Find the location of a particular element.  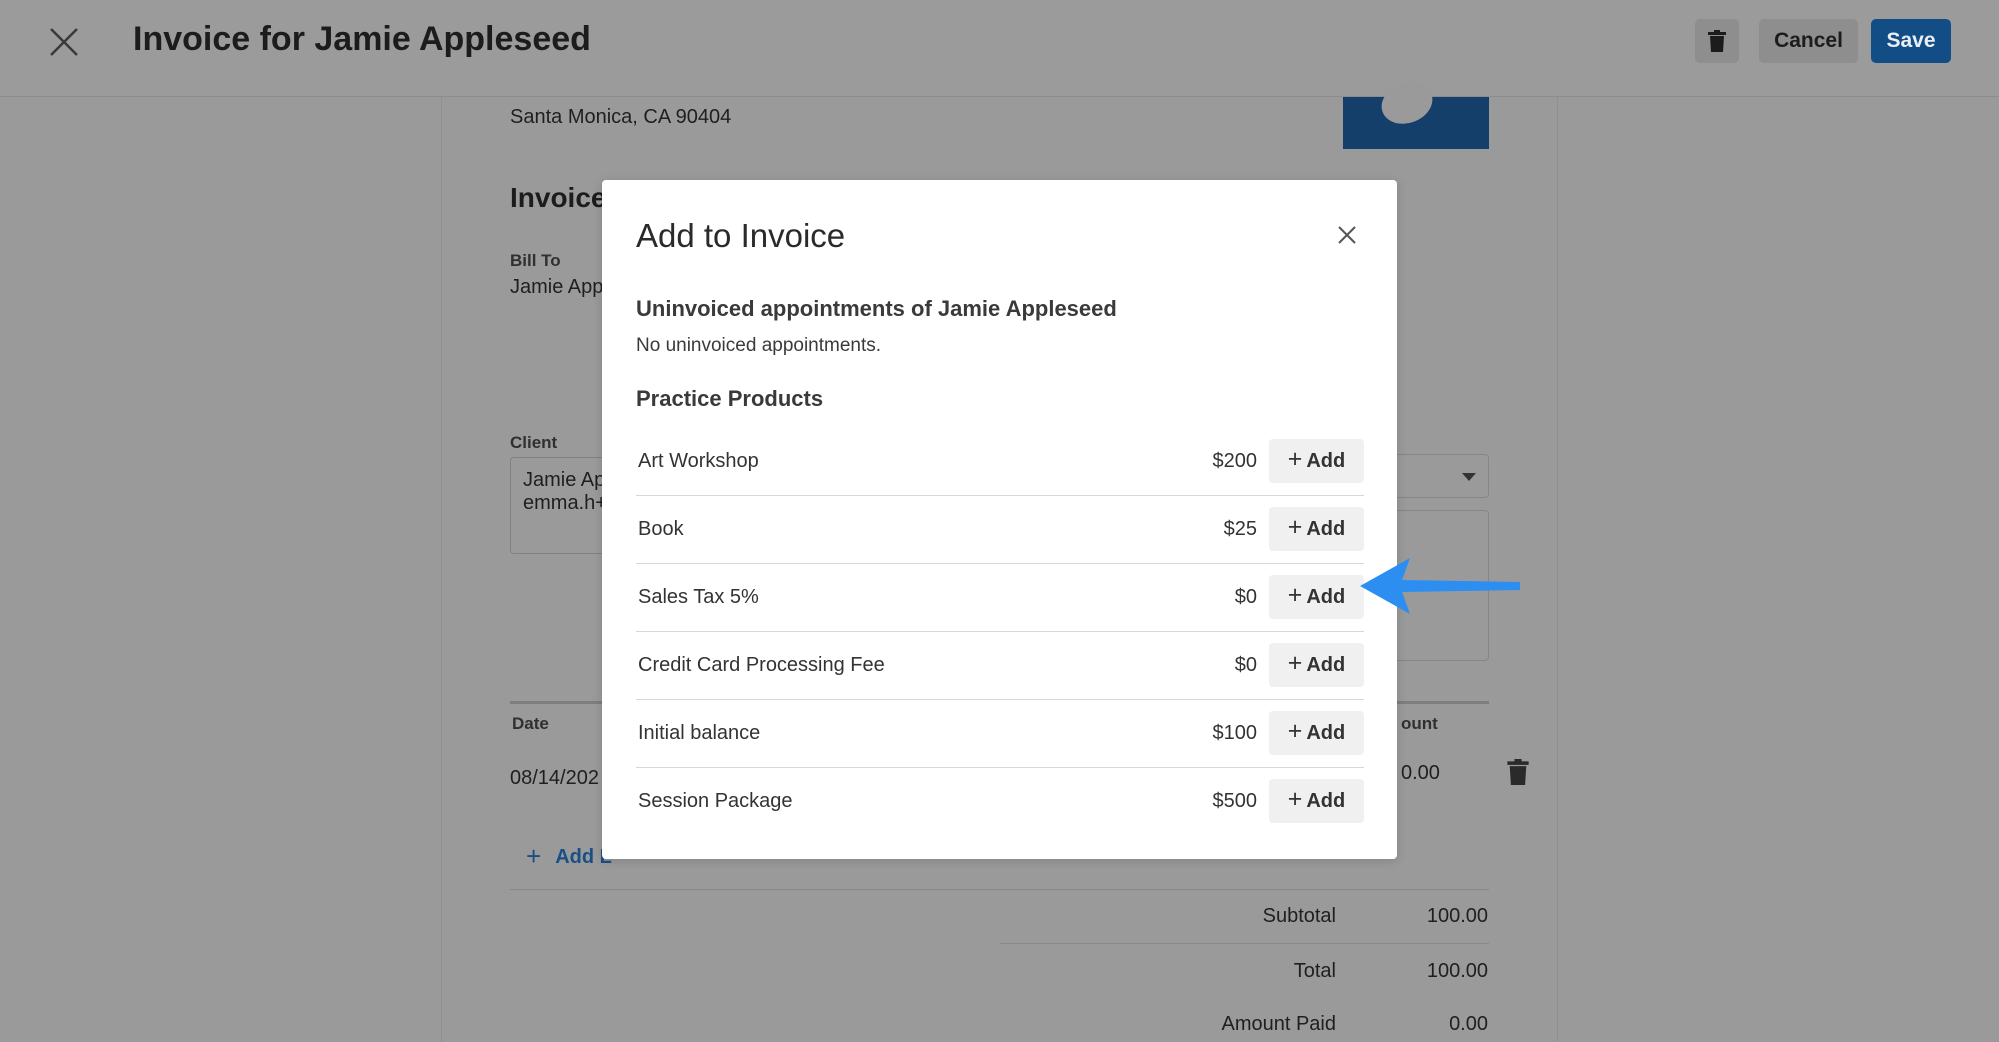

list-item: Sales Tax 5% $0 + Add is located at coordinates (1000, 598).